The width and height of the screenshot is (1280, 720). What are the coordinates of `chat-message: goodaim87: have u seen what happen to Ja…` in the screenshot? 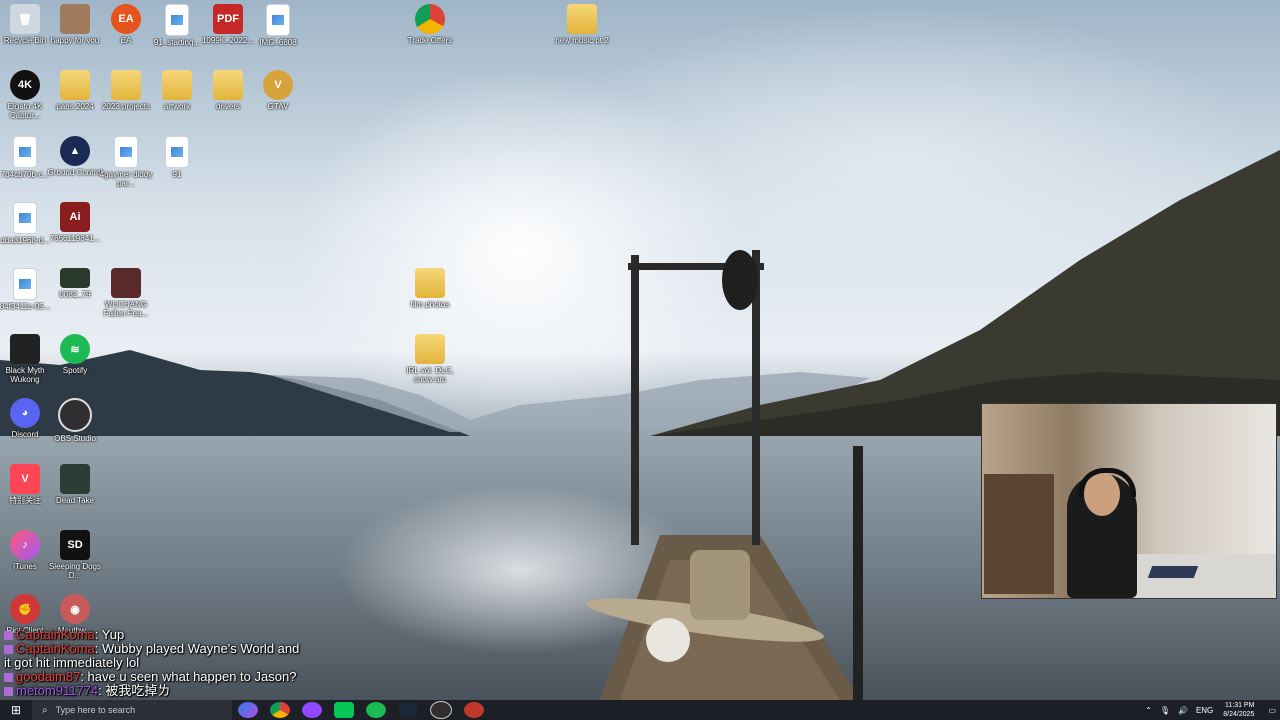 It's located at (154, 677).